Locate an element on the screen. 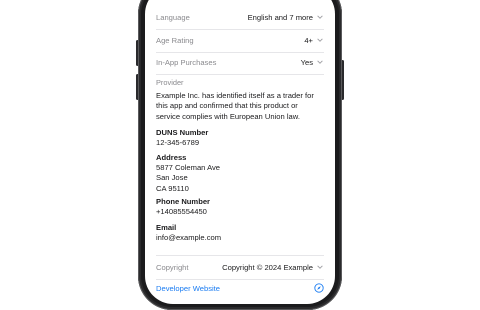 This screenshot has height=310, width=480. age-rating-value: 4+ is located at coordinates (308, 40).